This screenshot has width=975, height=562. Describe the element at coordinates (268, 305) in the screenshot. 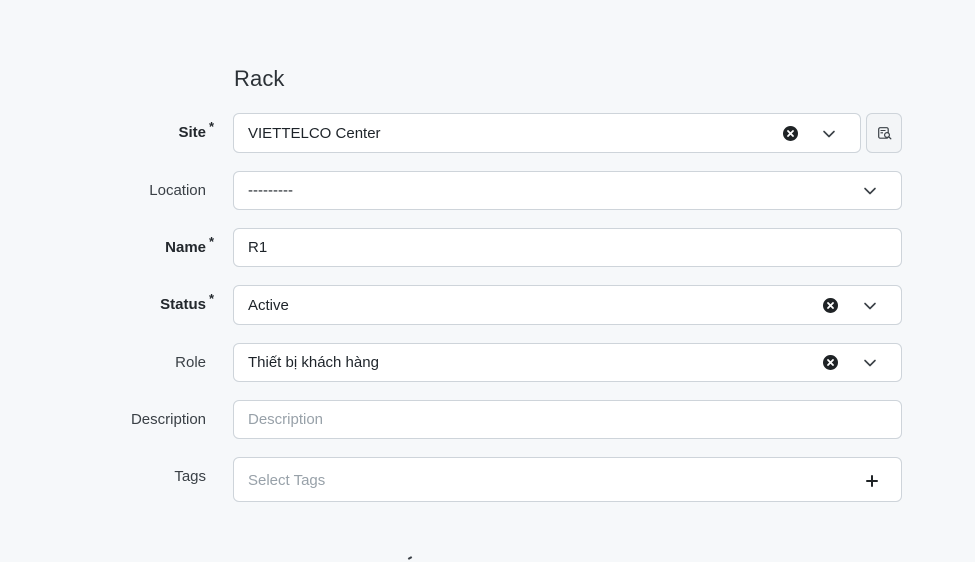

I see `status-value: Active` at that location.